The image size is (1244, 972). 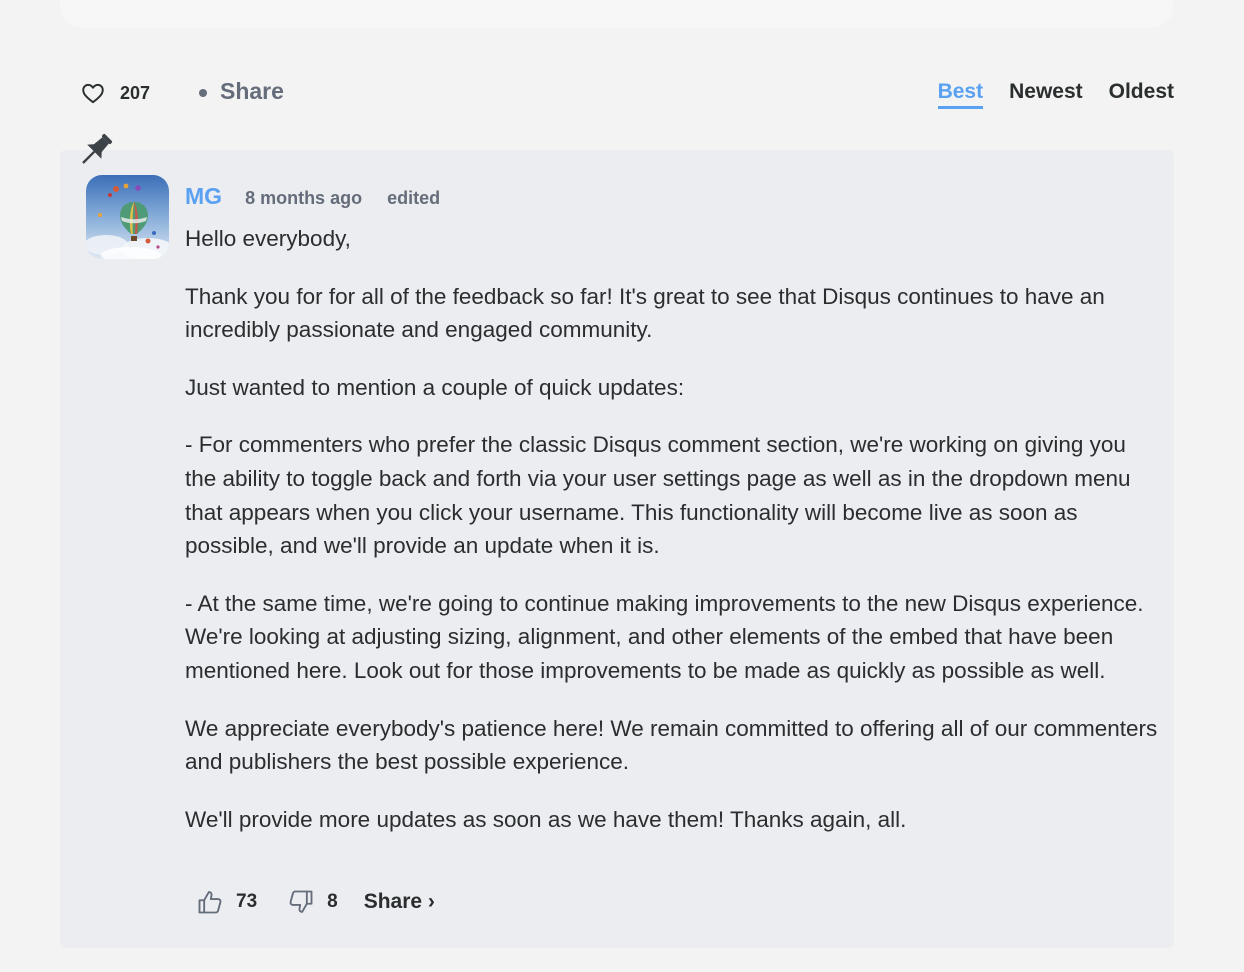 I want to click on pin-icon, so click(x=97, y=148).